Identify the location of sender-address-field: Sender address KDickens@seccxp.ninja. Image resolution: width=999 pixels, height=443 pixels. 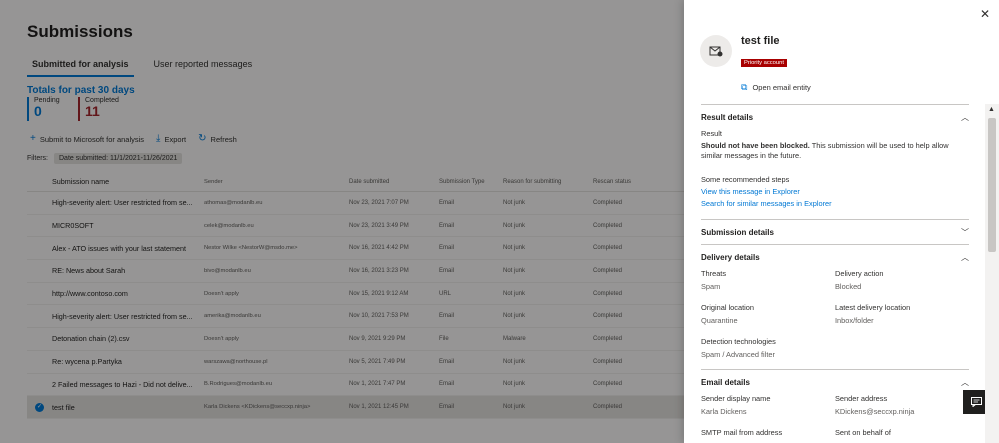
(902, 405).